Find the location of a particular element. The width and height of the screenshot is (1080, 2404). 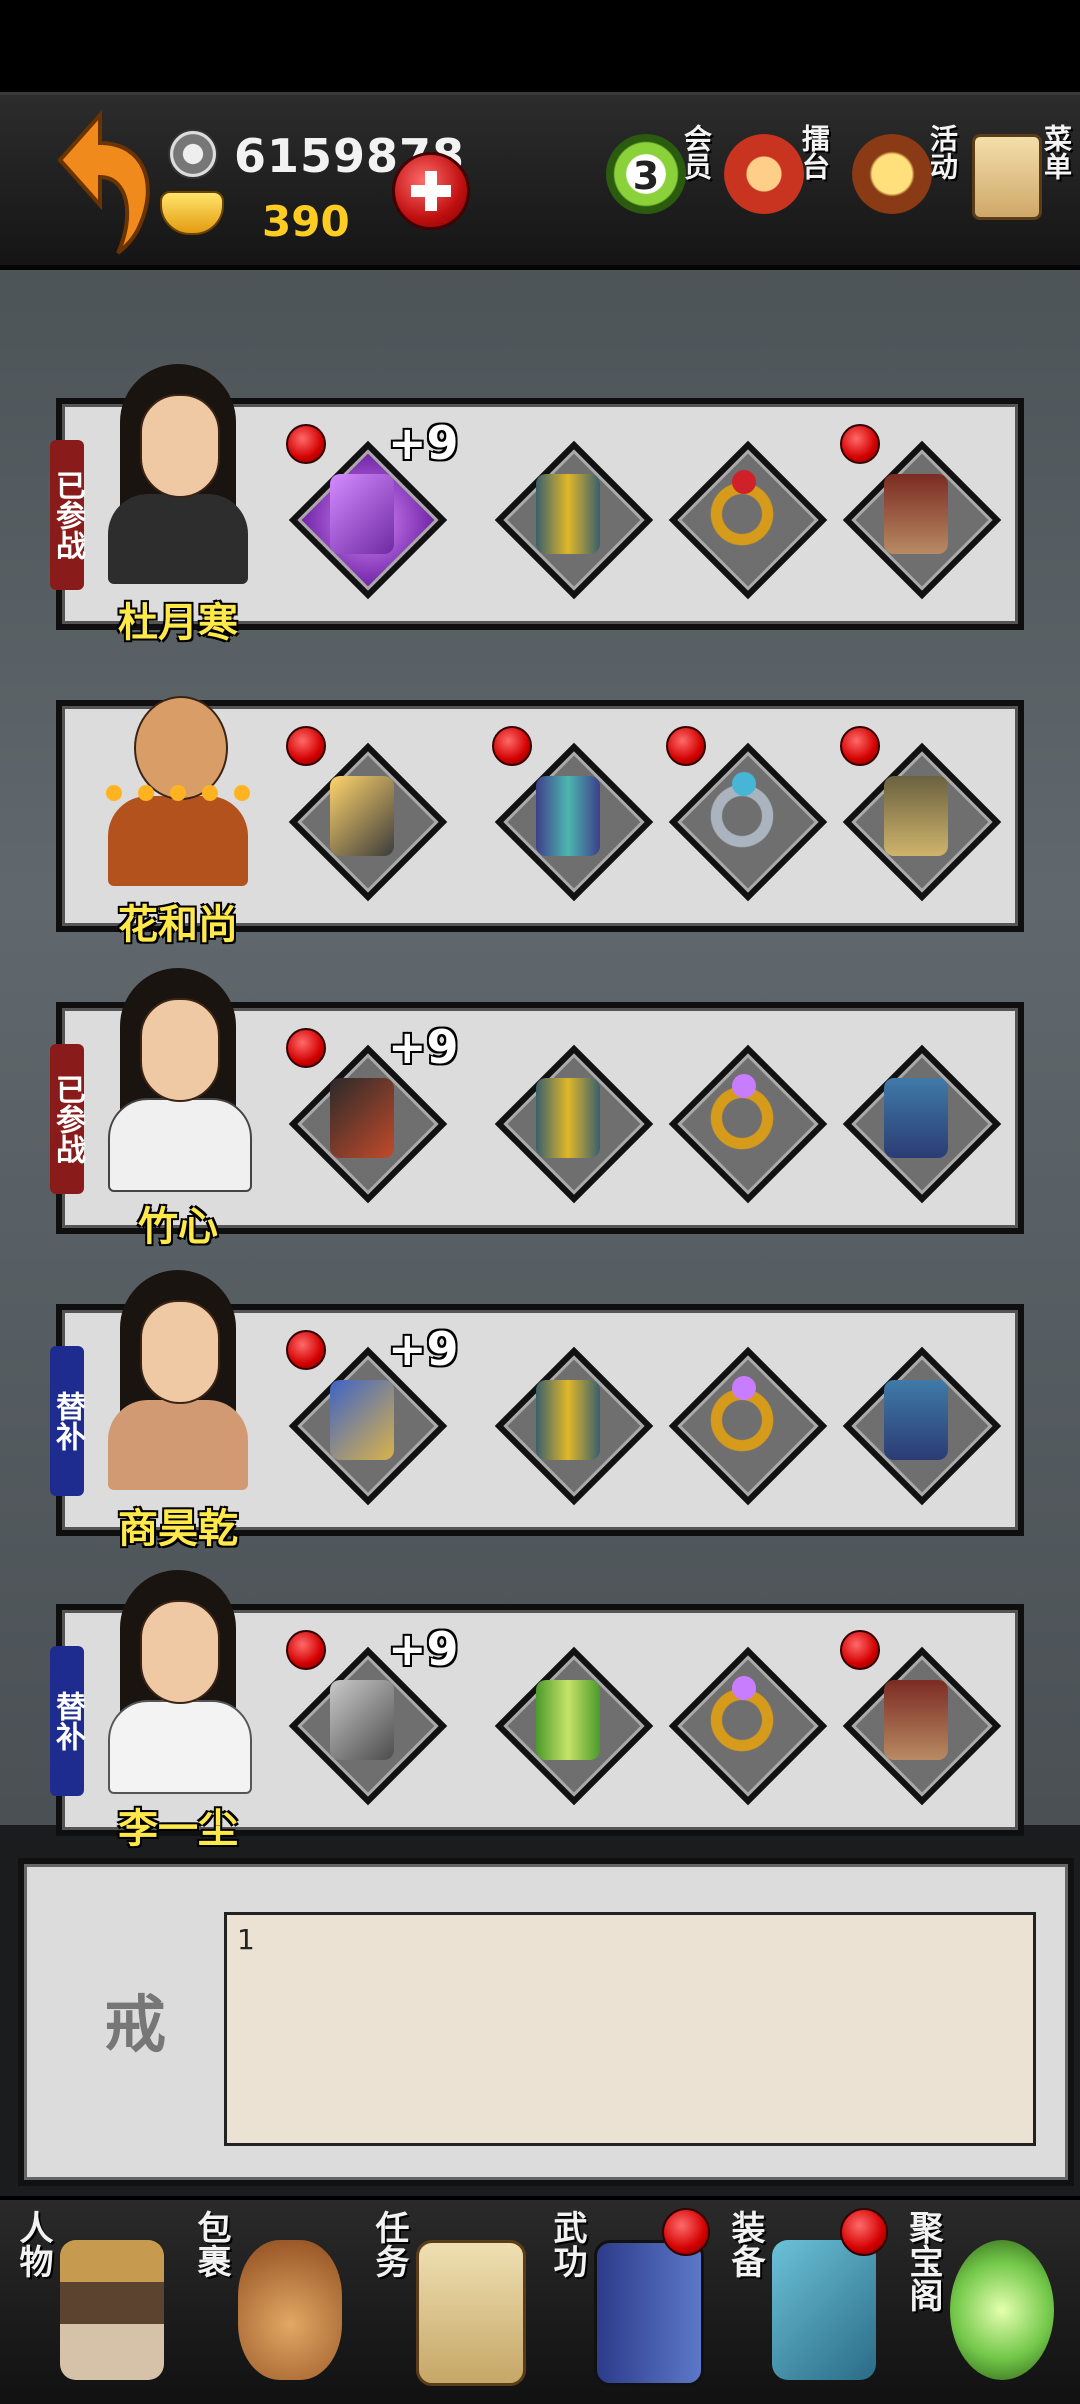

vip-level: 3 is located at coordinates (646, 176).